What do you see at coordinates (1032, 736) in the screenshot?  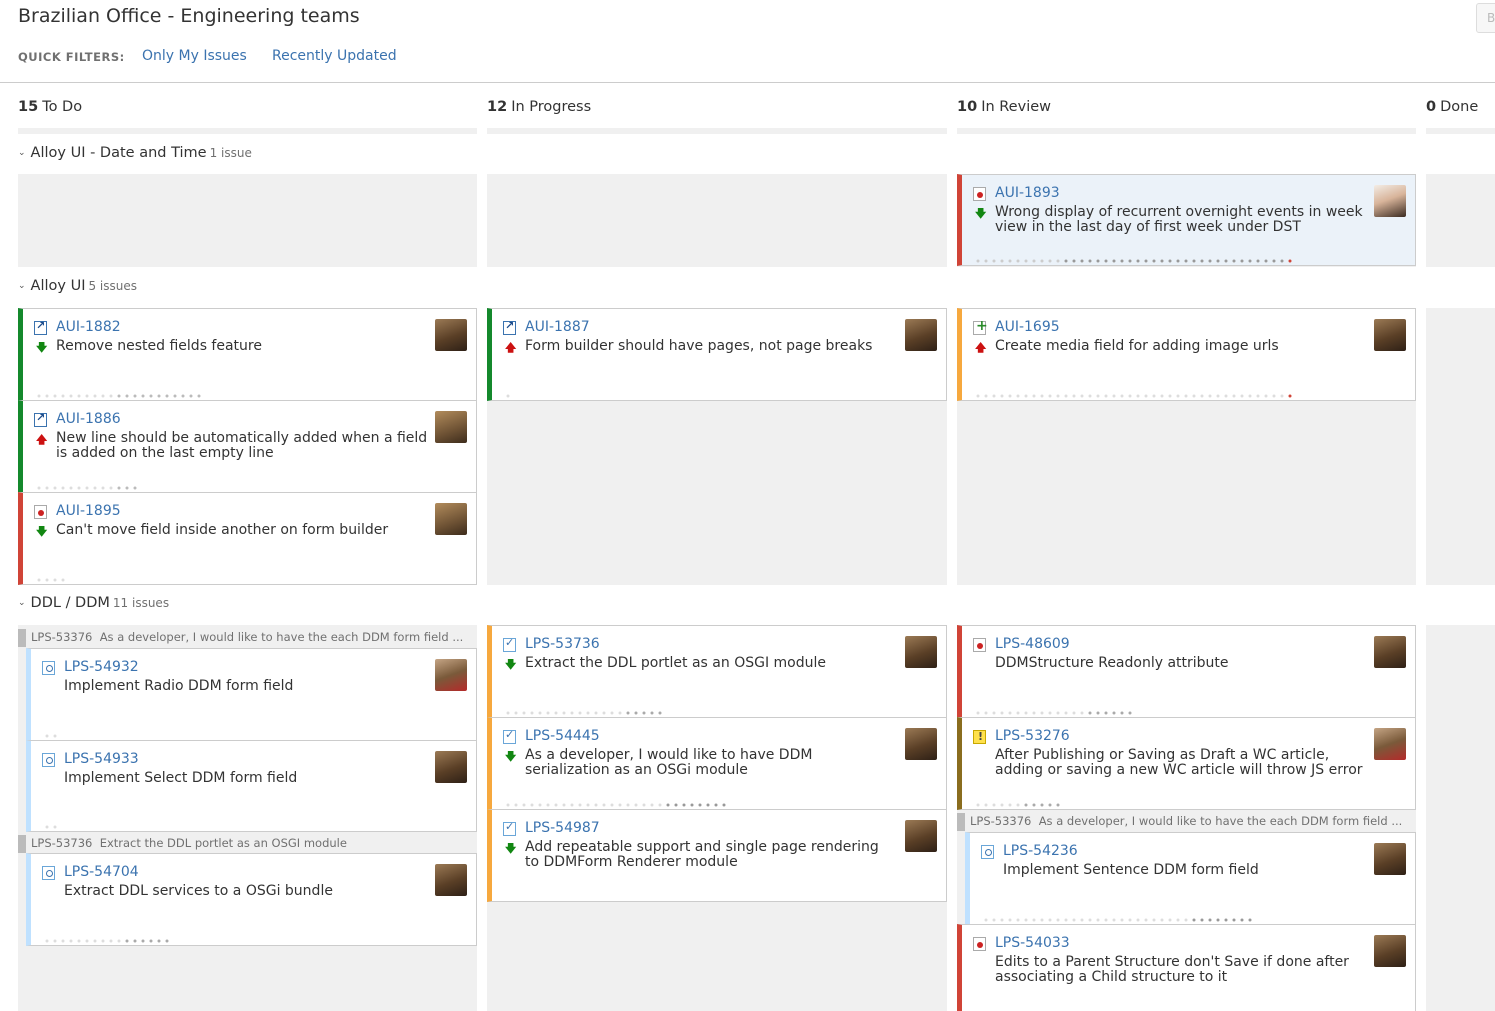 I see `issue-key: LPS-53276` at bounding box center [1032, 736].